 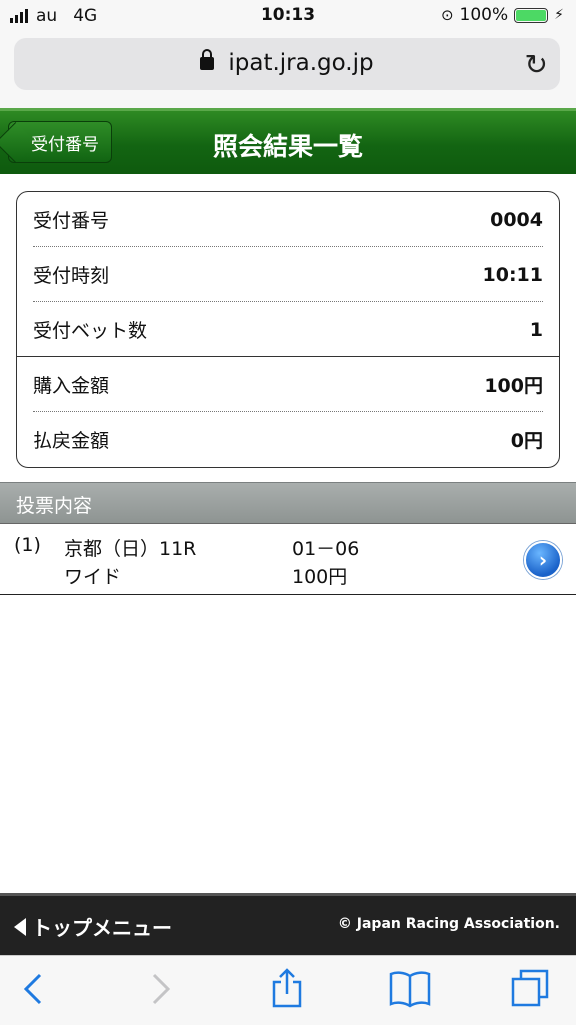 What do you see at coordinates (71, 386) in the screenshot?
I see `receipt-label: 購入金額` at bounding box center [71, 386].